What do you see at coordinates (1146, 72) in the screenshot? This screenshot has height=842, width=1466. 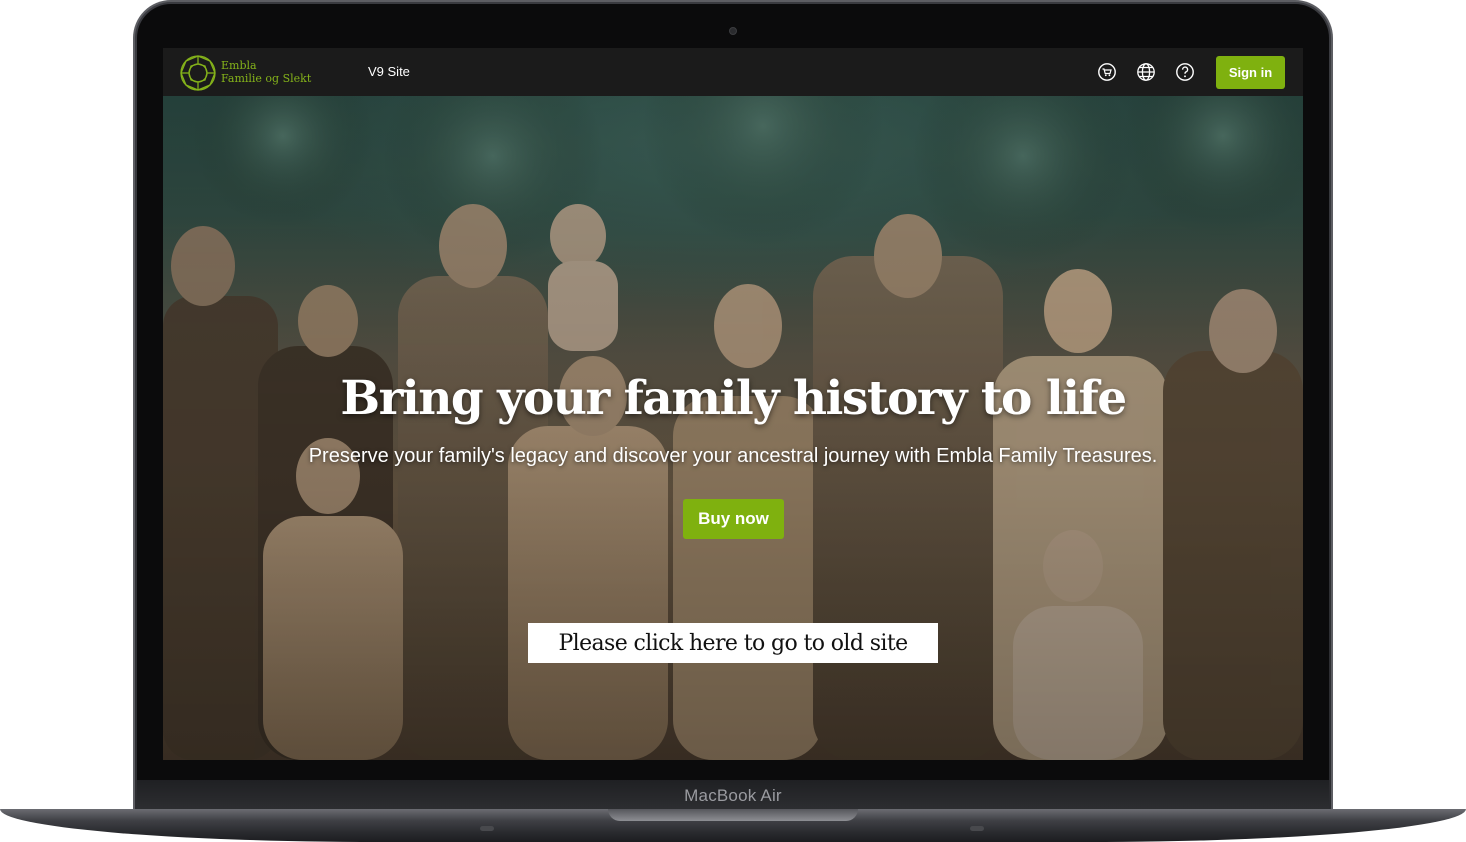 I see `globe-icon` at bounding box center [1146, 72].